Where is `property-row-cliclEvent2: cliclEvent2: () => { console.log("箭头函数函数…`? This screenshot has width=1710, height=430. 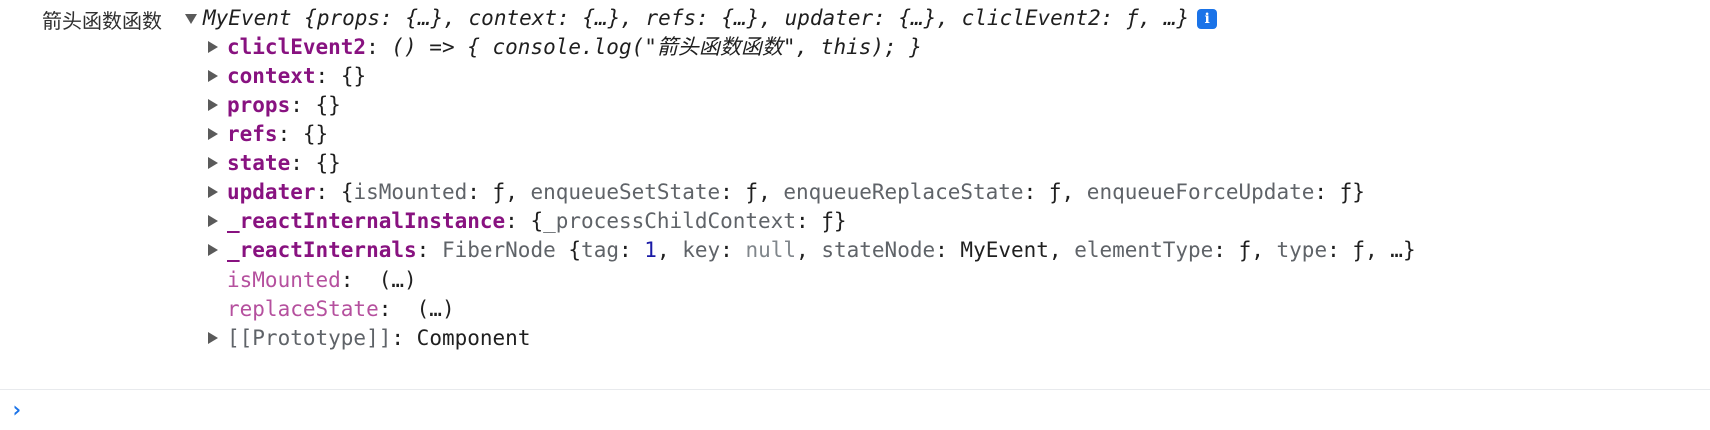
property-row-cliclEvent2: cliclEvent2: () => { console.log("箭头函数函数… is located at coordinates (574, 47).